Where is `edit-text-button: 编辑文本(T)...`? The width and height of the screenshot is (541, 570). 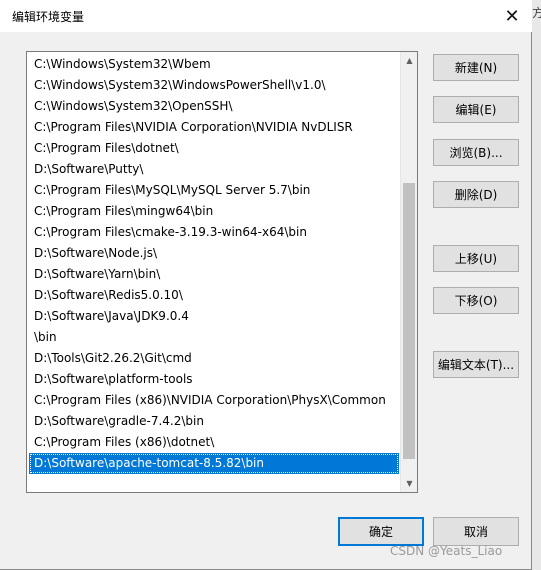
edit-text-button: 编辑文本(T)... is located at coordinates (476, 364).